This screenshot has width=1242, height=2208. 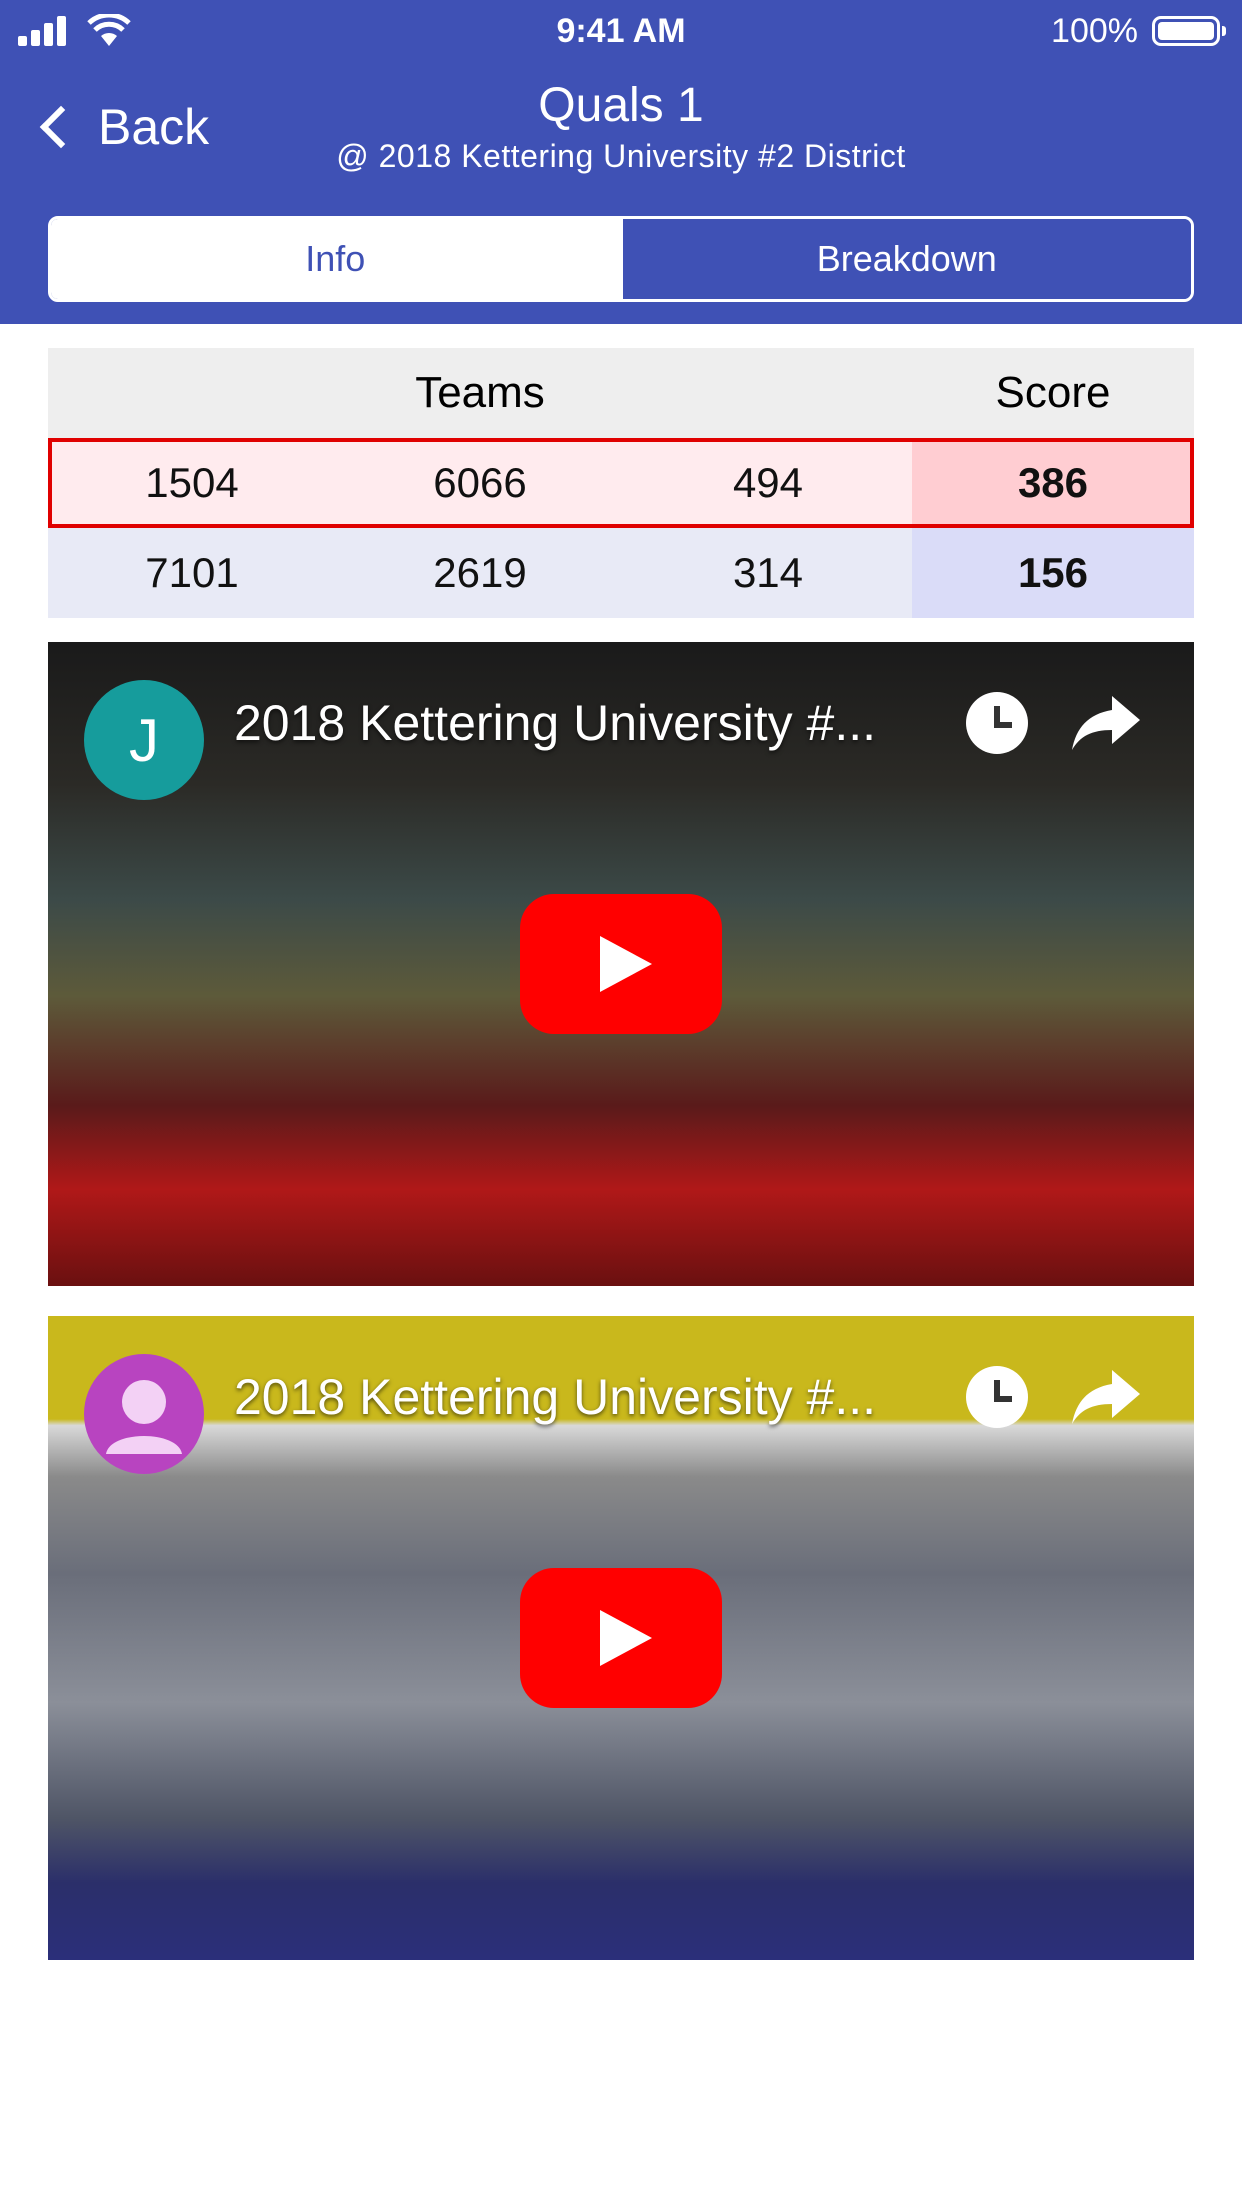 I want to click on red-score: 386, so click(x=1053, y=483).